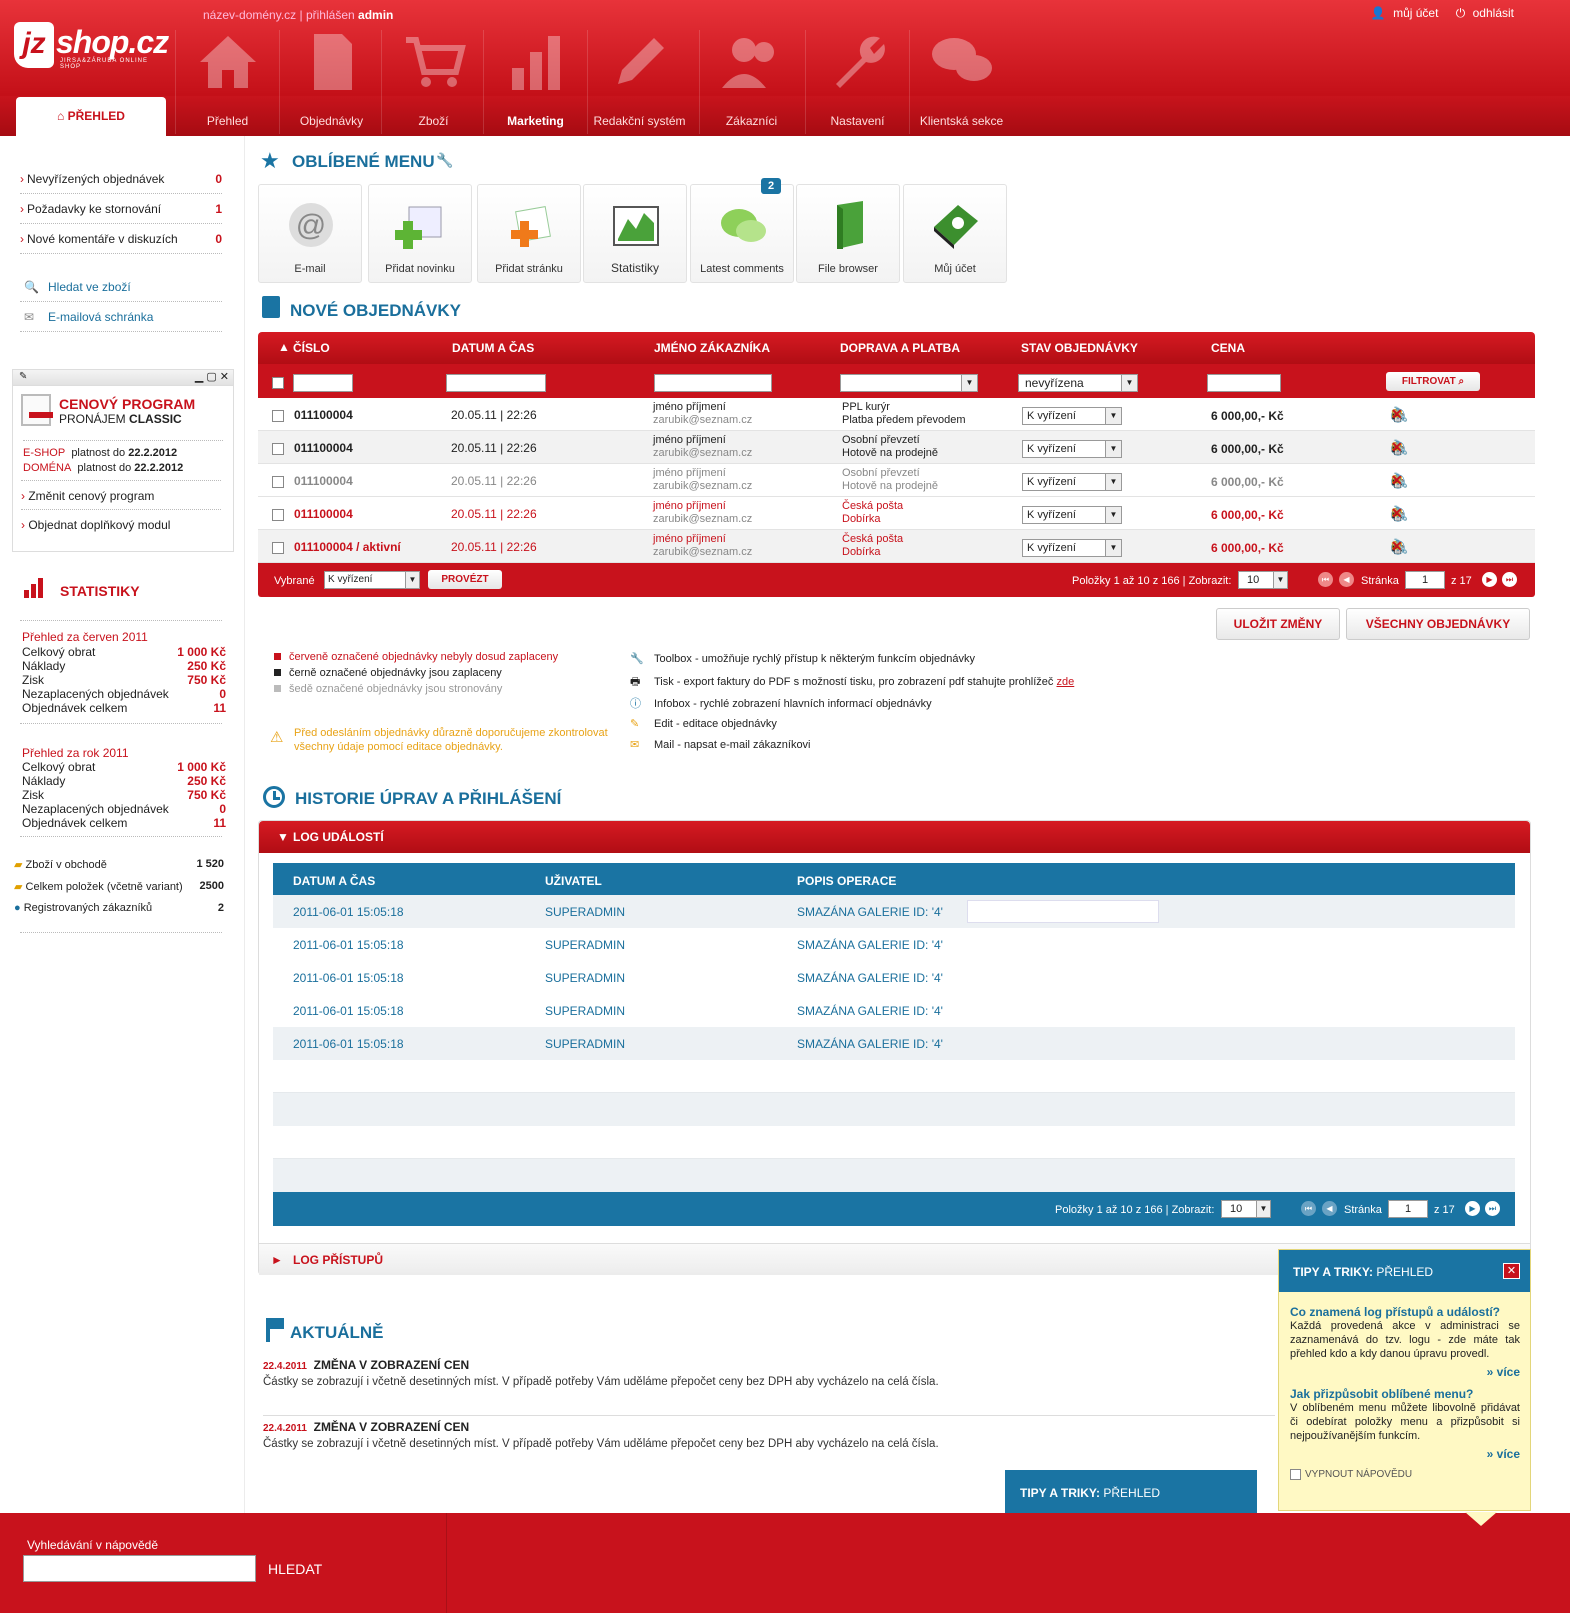 Image resolution: width=1570 pixels, height=1613 pixels. Describe the element at coordinates (295, 1569) in the screenshot. I see `help-search-button: HLEDAT` at that location.